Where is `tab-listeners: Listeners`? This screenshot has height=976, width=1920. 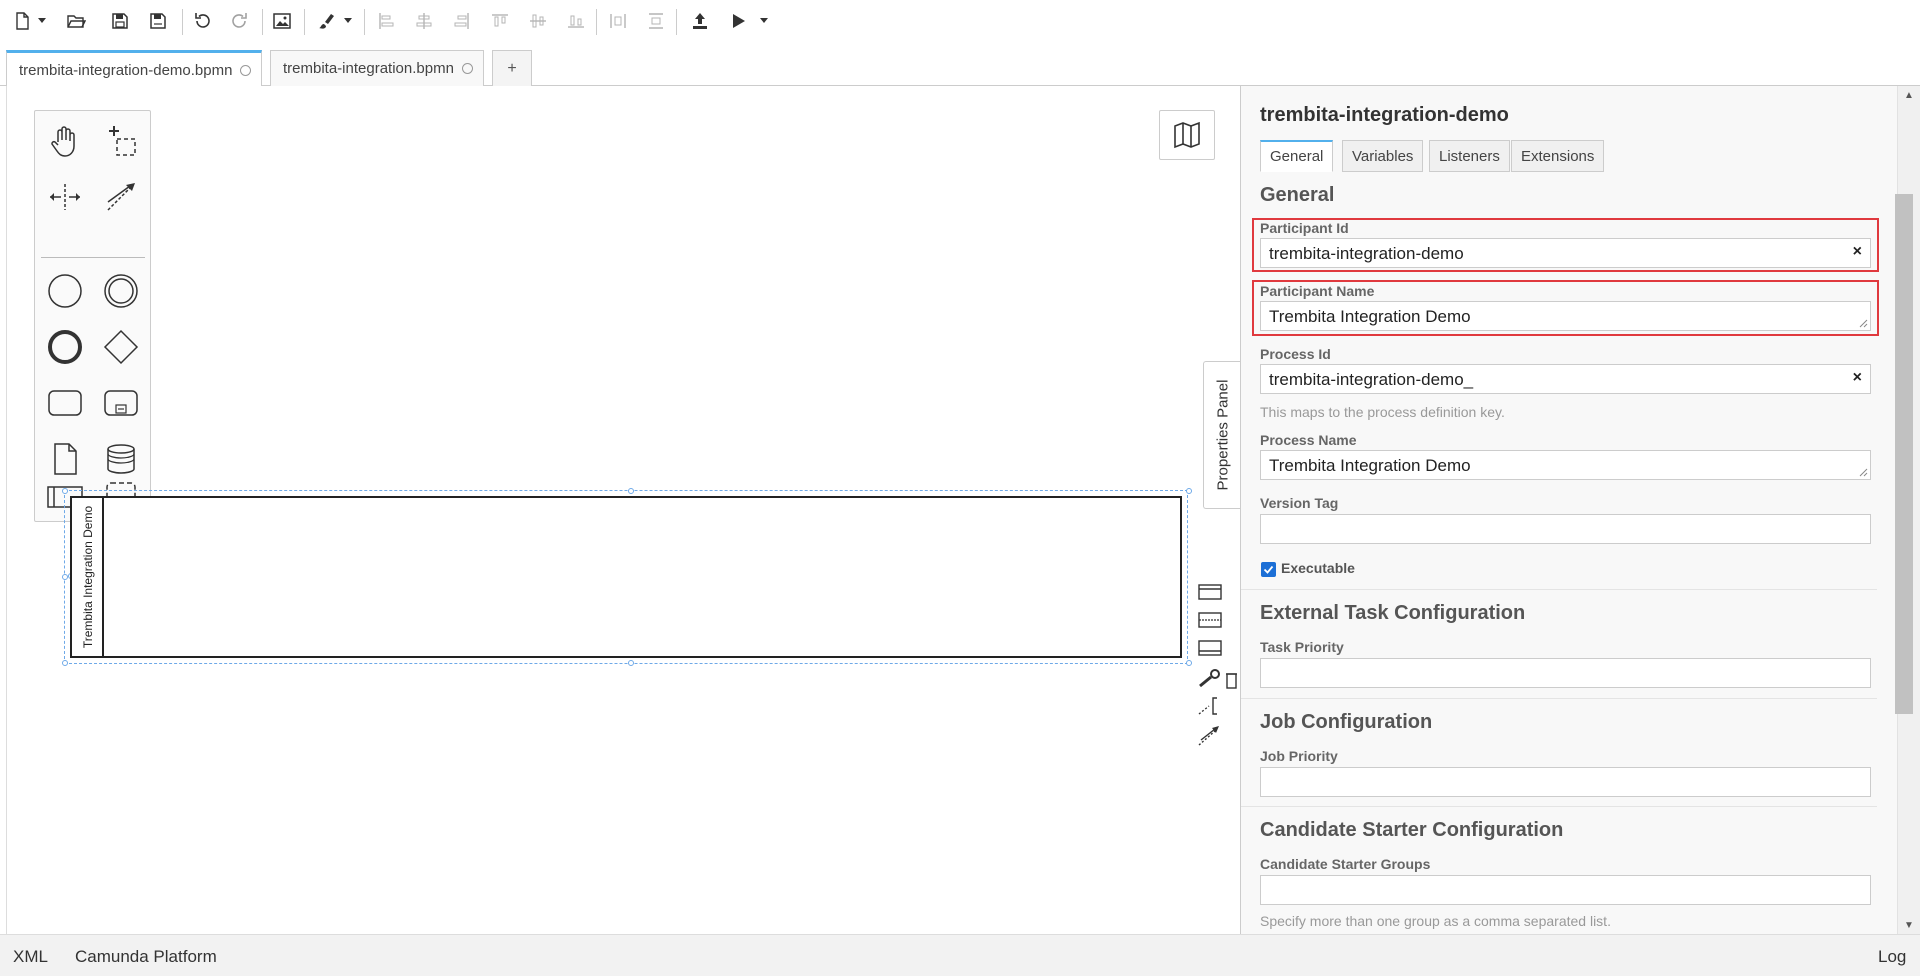
tab-listeners: Listeners is located at coordinates (1469, 156).